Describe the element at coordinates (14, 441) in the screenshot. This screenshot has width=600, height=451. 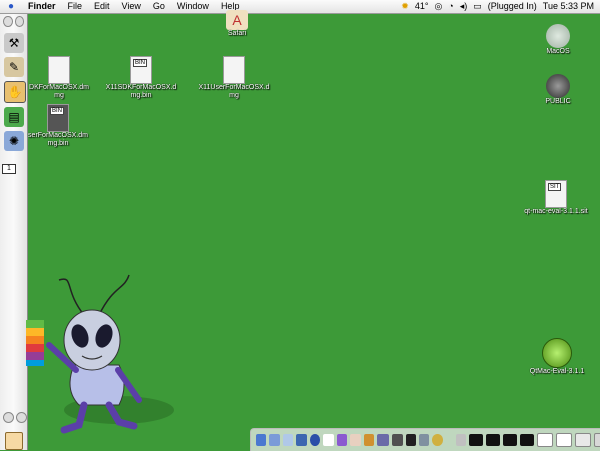
I see `drawer-bottom-tool-icon` at that location.